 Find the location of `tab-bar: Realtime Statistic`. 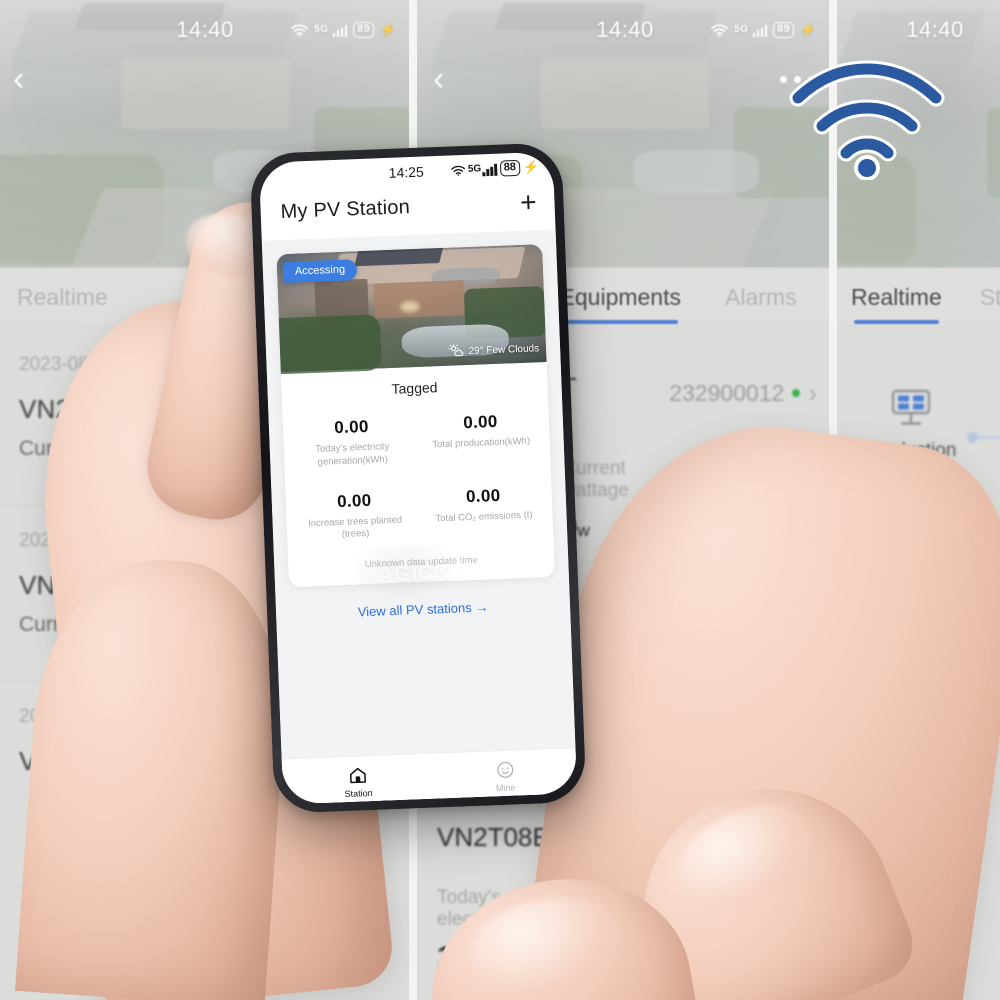

tab-bar: Realtime Statistic is located at coordinates (917, 297).